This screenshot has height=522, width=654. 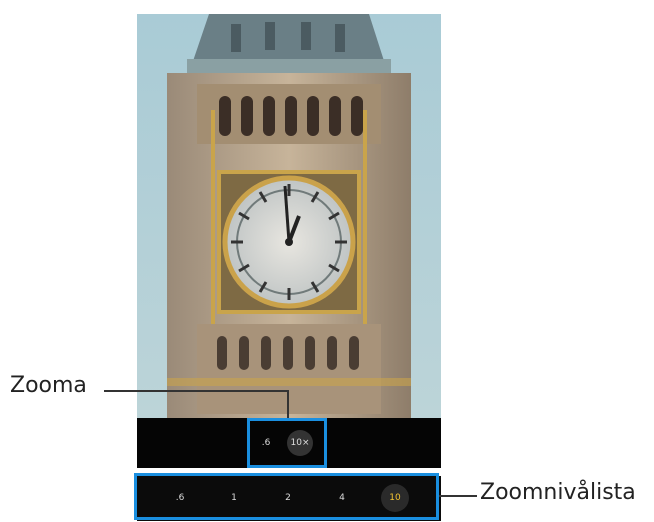 What do you see at coordinates (286, 496) in the screenshot?
I see `zoom-list-callout-box` at bounding box center [286, 496].